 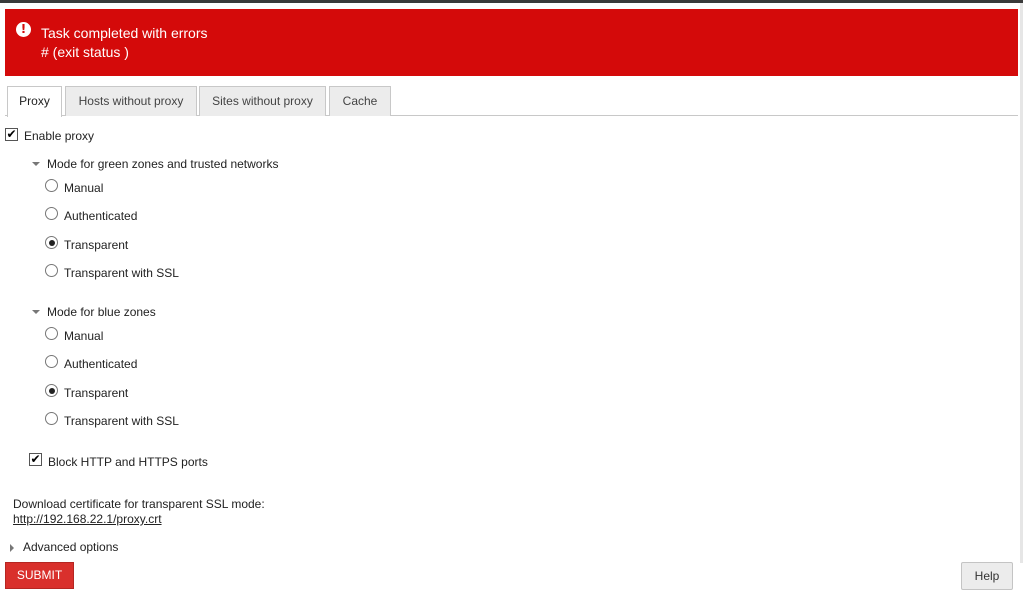 I want to click on enable-proxy-checkbox: ✔, so click(x=11, y=134).